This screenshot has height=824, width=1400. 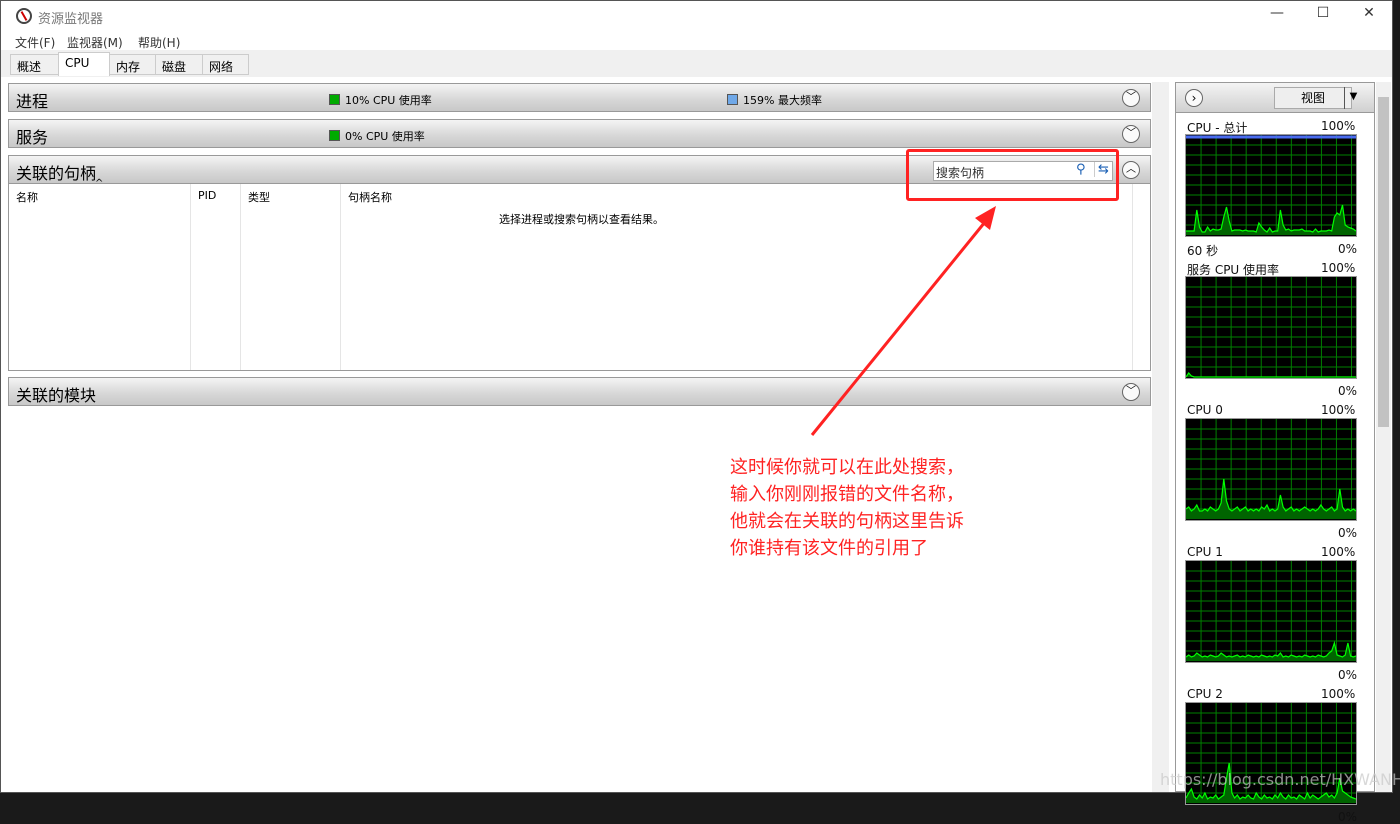 What do you see at coordinates (1280, 779) in the screenshot?
I see `watermark: https://blog.csdn.net/HXWANHC` at bounding box center [1280, 779].